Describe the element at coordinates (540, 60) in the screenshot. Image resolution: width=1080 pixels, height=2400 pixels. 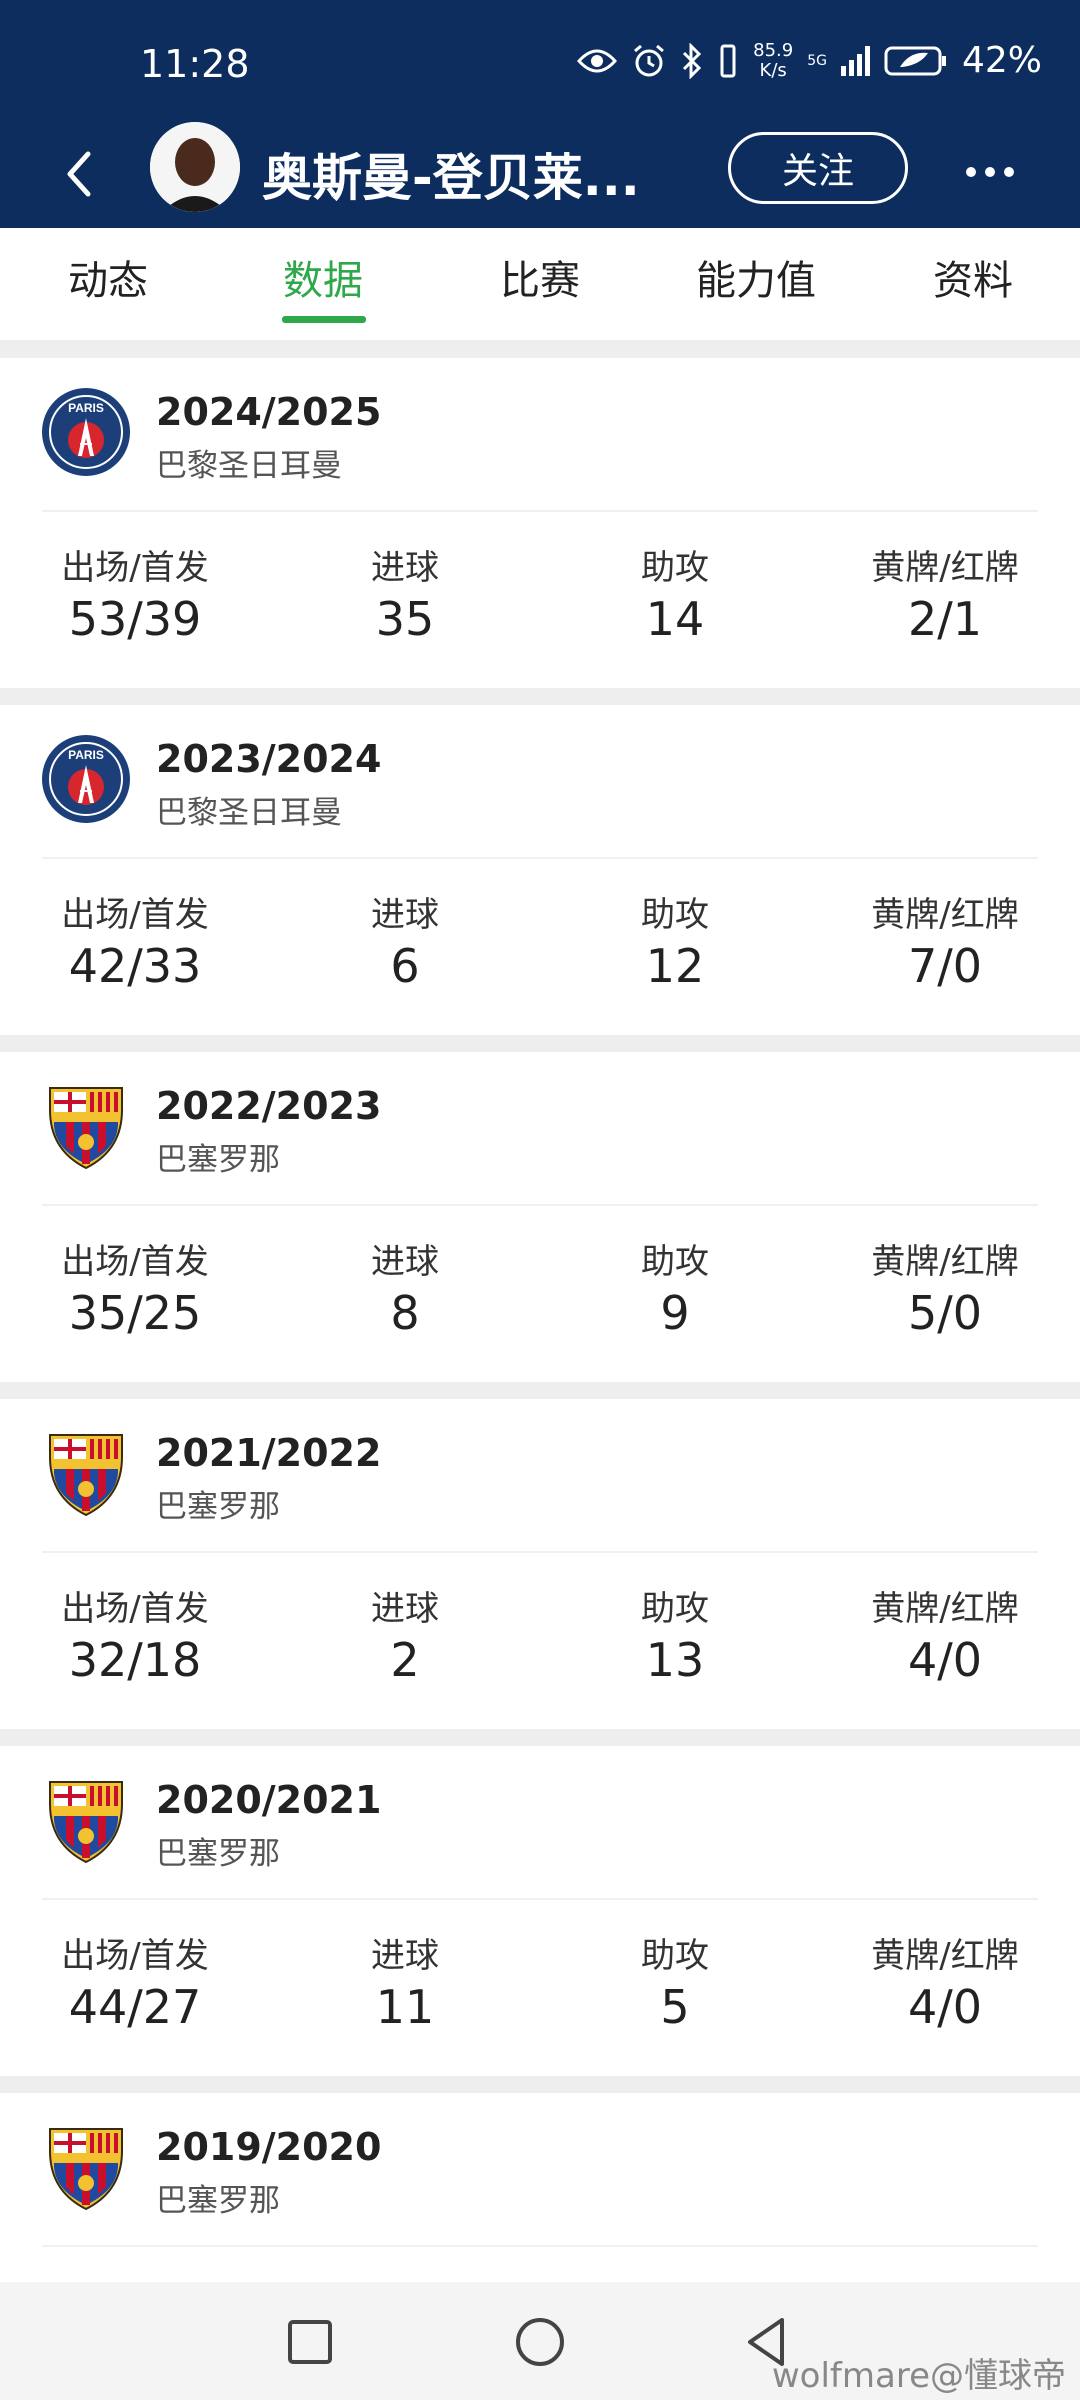
I see `status-bar: 11:28 85.9 K/s 5G 42%` at that location.